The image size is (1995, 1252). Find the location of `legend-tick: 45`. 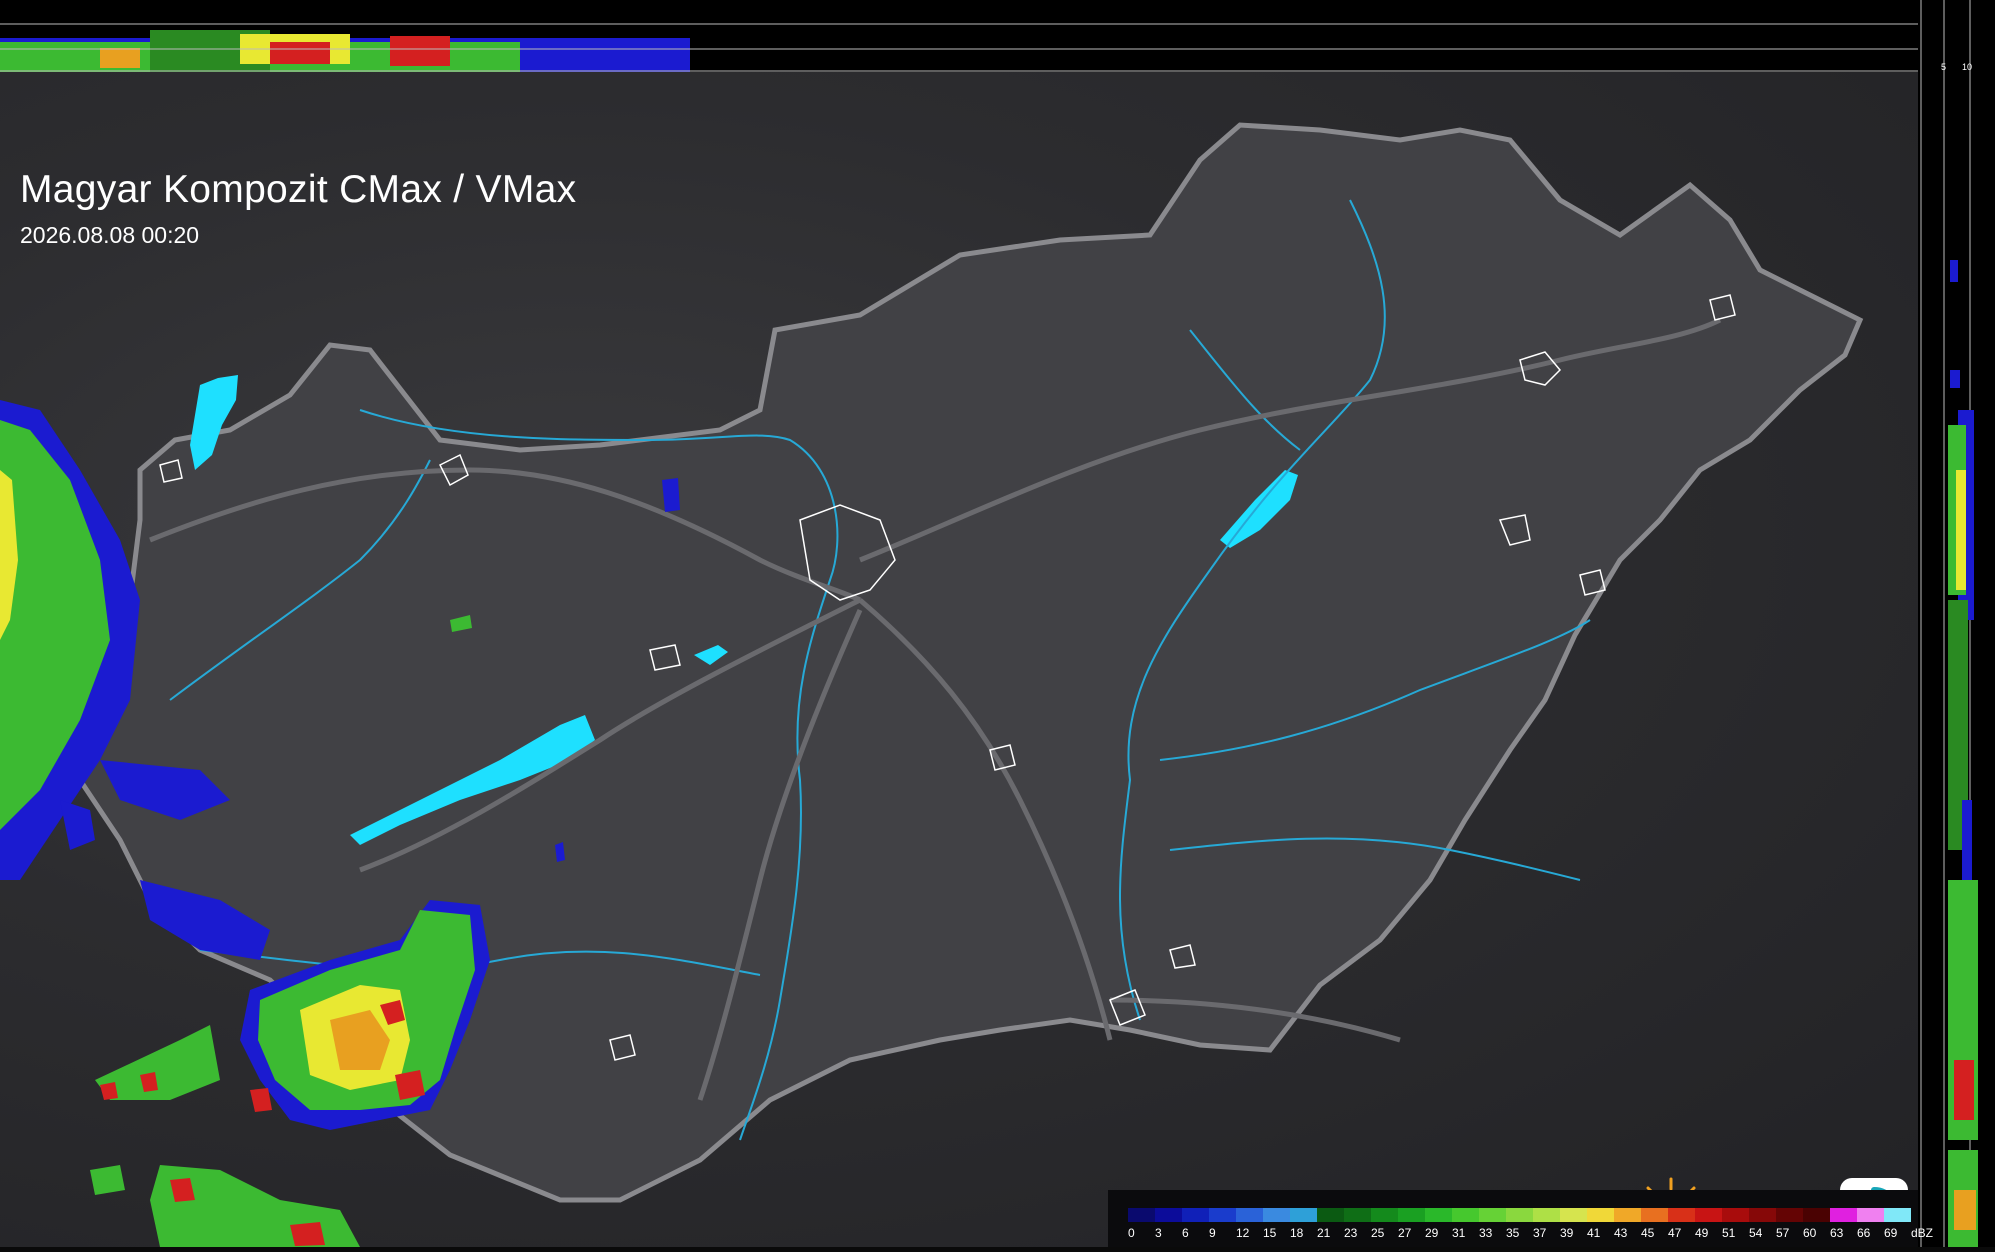

legend-tick: 45 is located at coordinates (1648, 1233).